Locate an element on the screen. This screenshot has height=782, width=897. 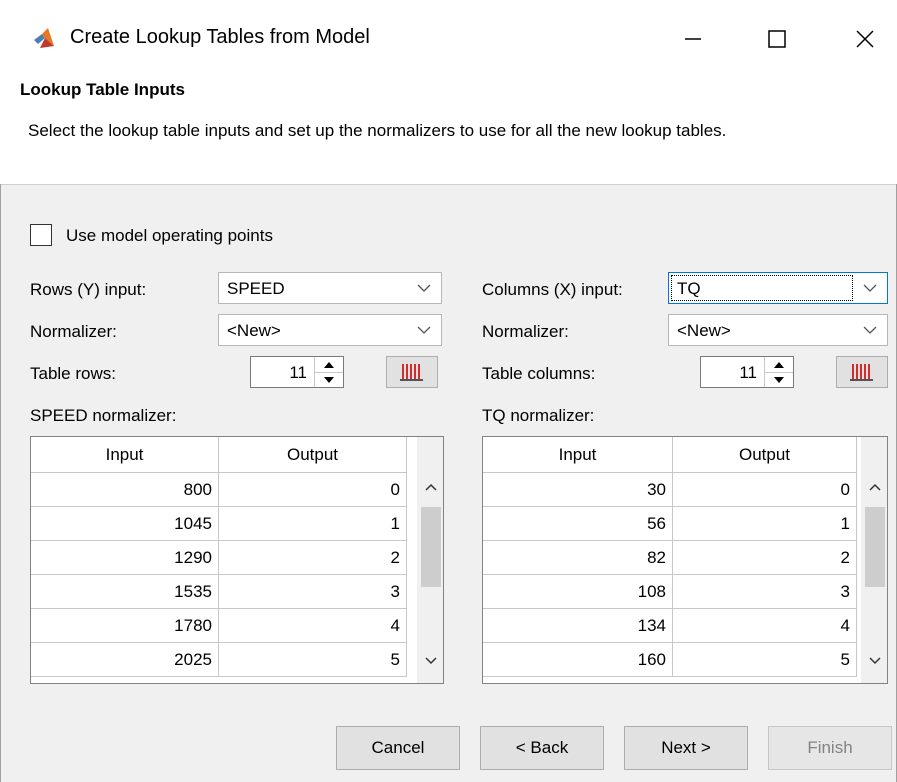
input-cell: 800 is located at coordinates (125, 490).